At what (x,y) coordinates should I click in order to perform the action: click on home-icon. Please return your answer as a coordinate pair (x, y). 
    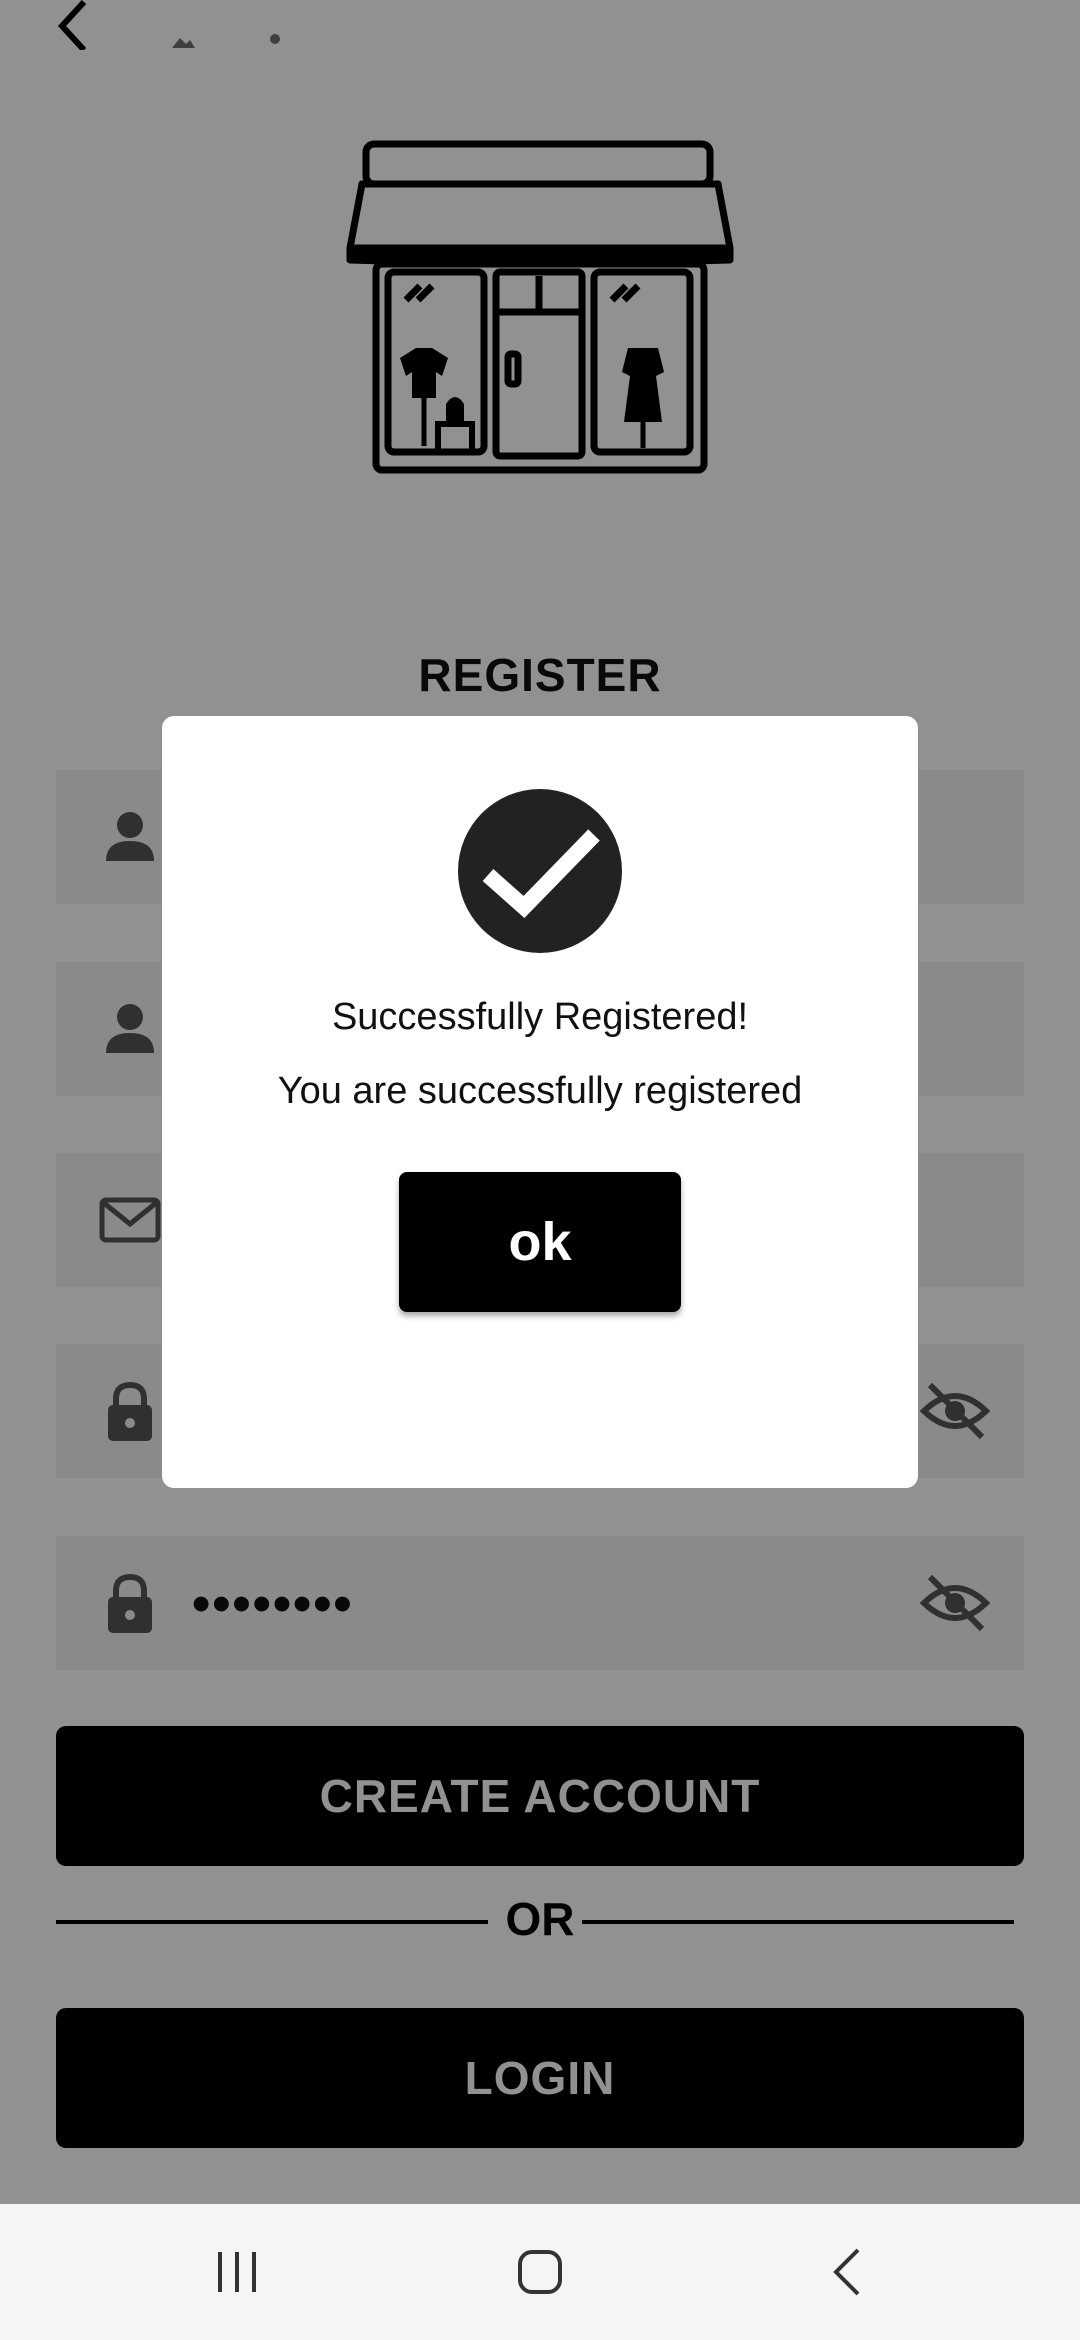
    Looking at the image, I should click on (540, 2272).